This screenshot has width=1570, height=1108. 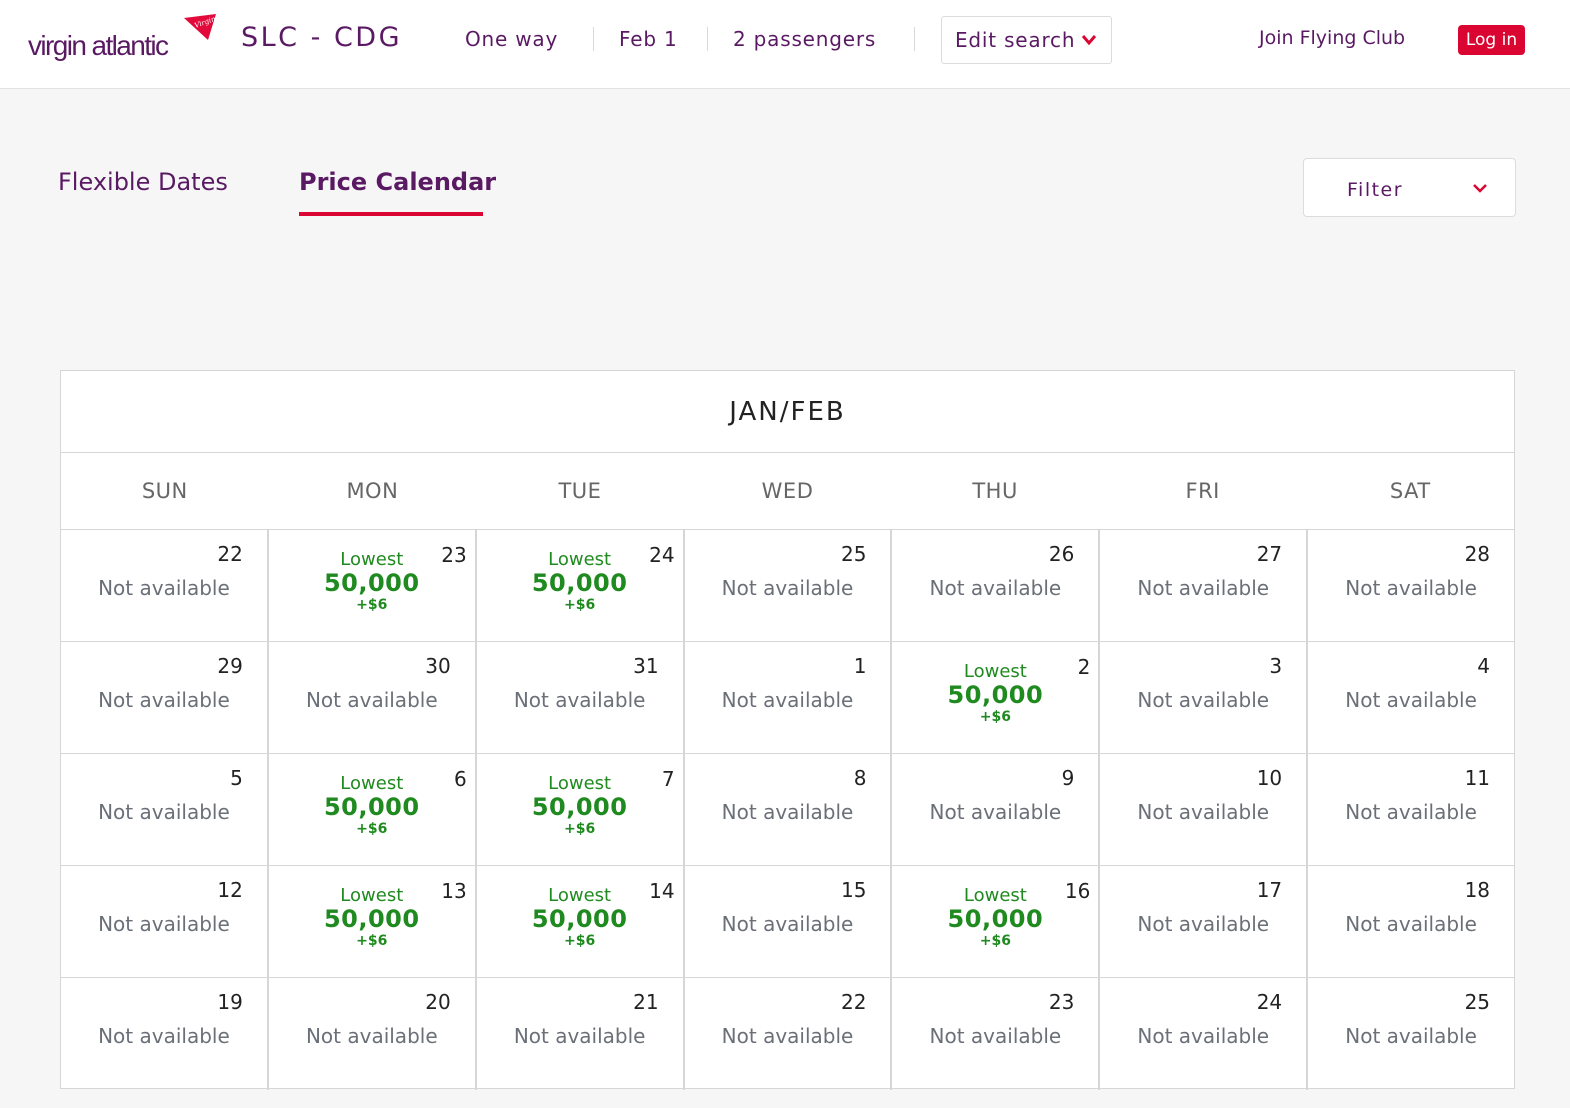 I want to click on calendar-day-unavailable: 17 Not available, so click(x=1204, y=921).